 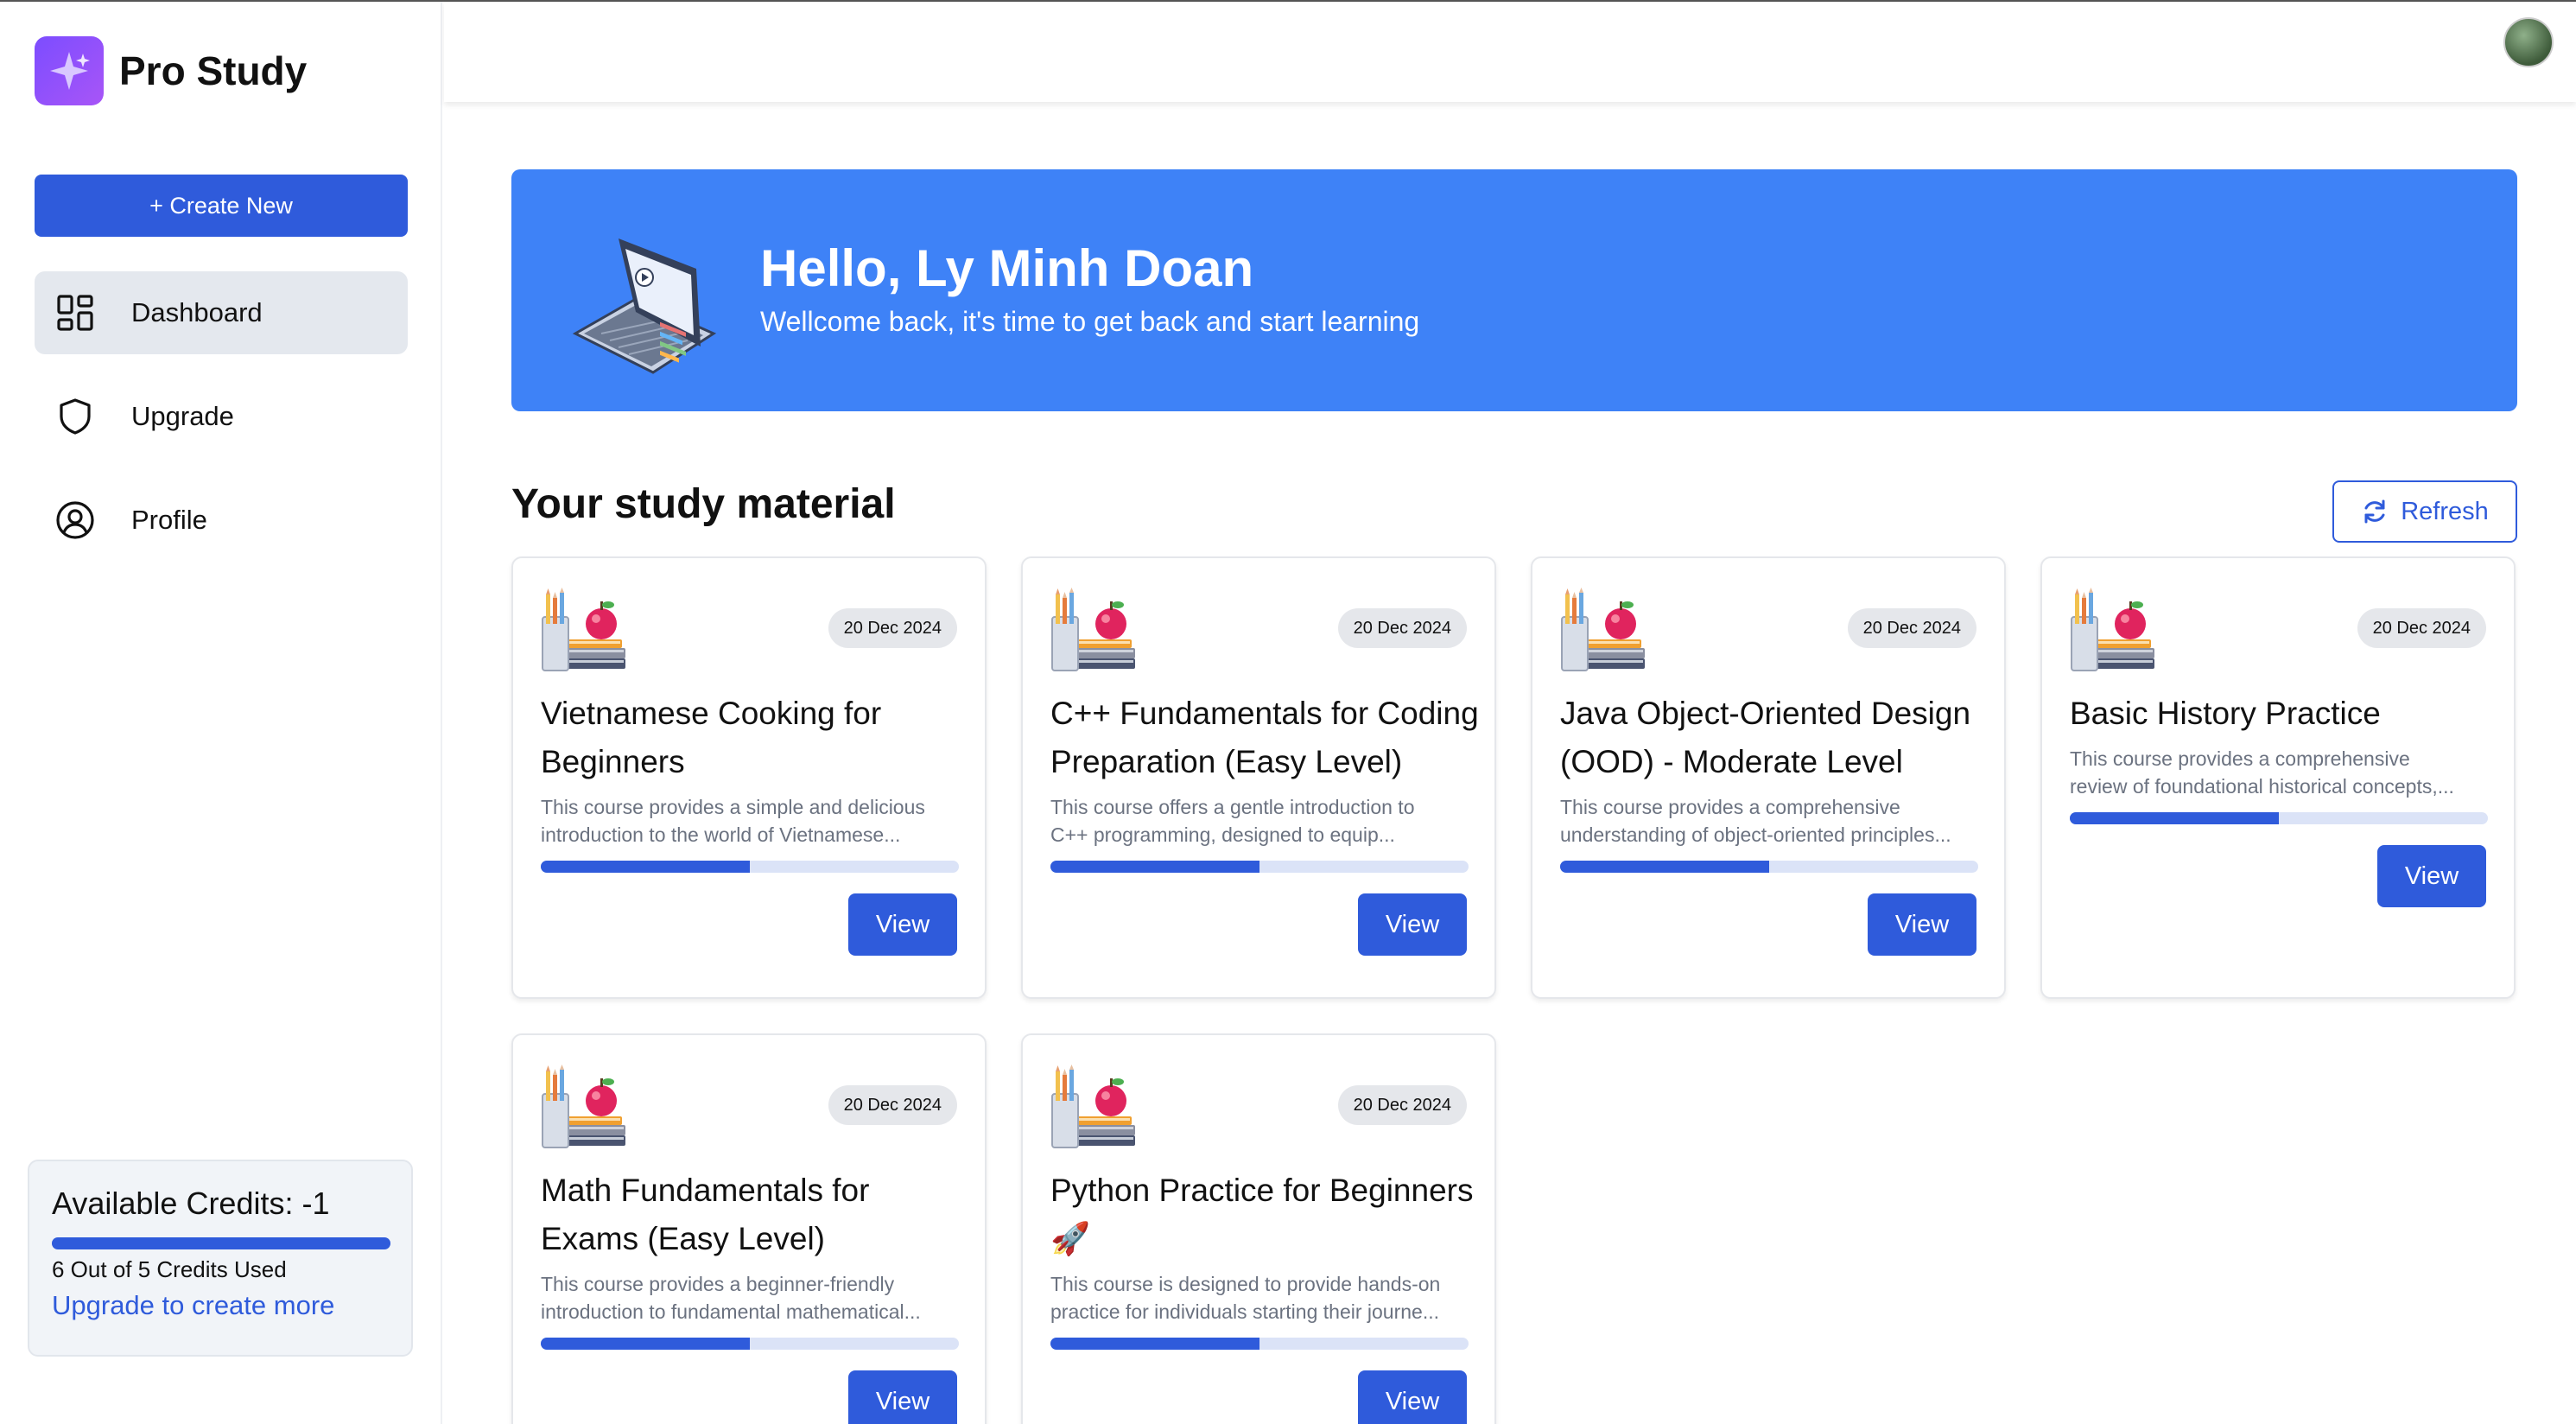 I want to click on sidebar-item-label: Dashboard, so click(x=197, y=312).